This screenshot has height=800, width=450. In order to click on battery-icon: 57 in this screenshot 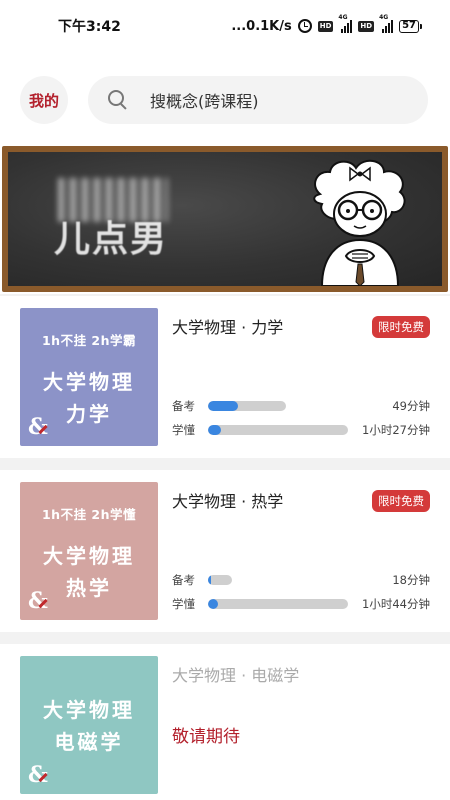, I will do `click(410, 26)`.